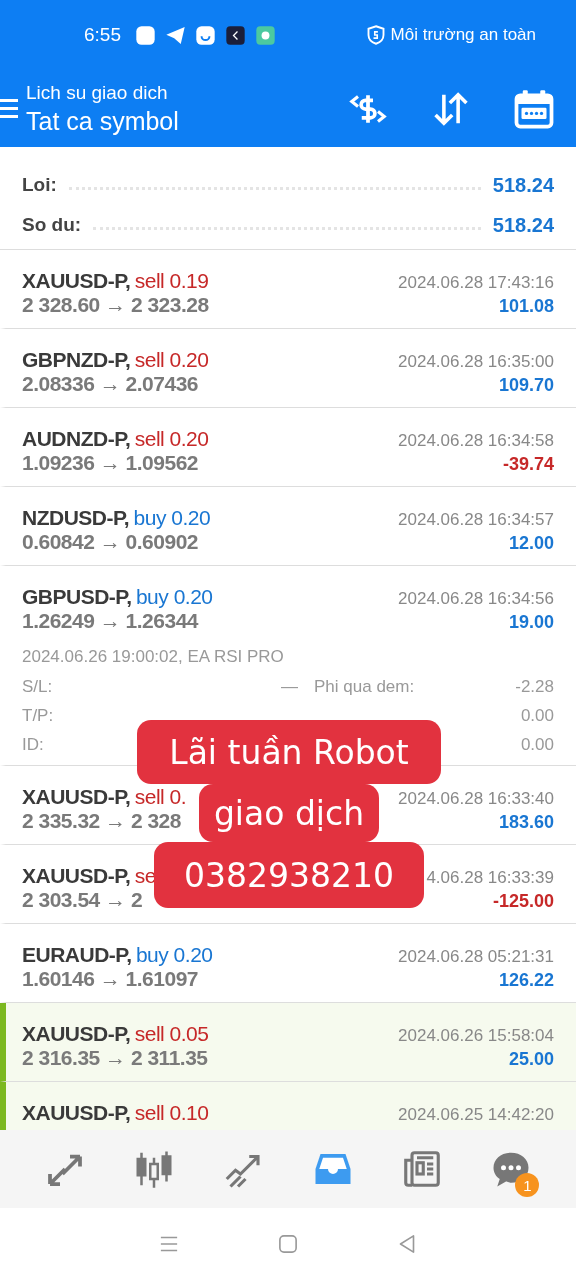 The image size is (576, 1280). What do you see at coordinates (476, 599) in the screenshot?
I see `deal-time: 2024.06.28 16:34:56` at bounding box center [476, 599].